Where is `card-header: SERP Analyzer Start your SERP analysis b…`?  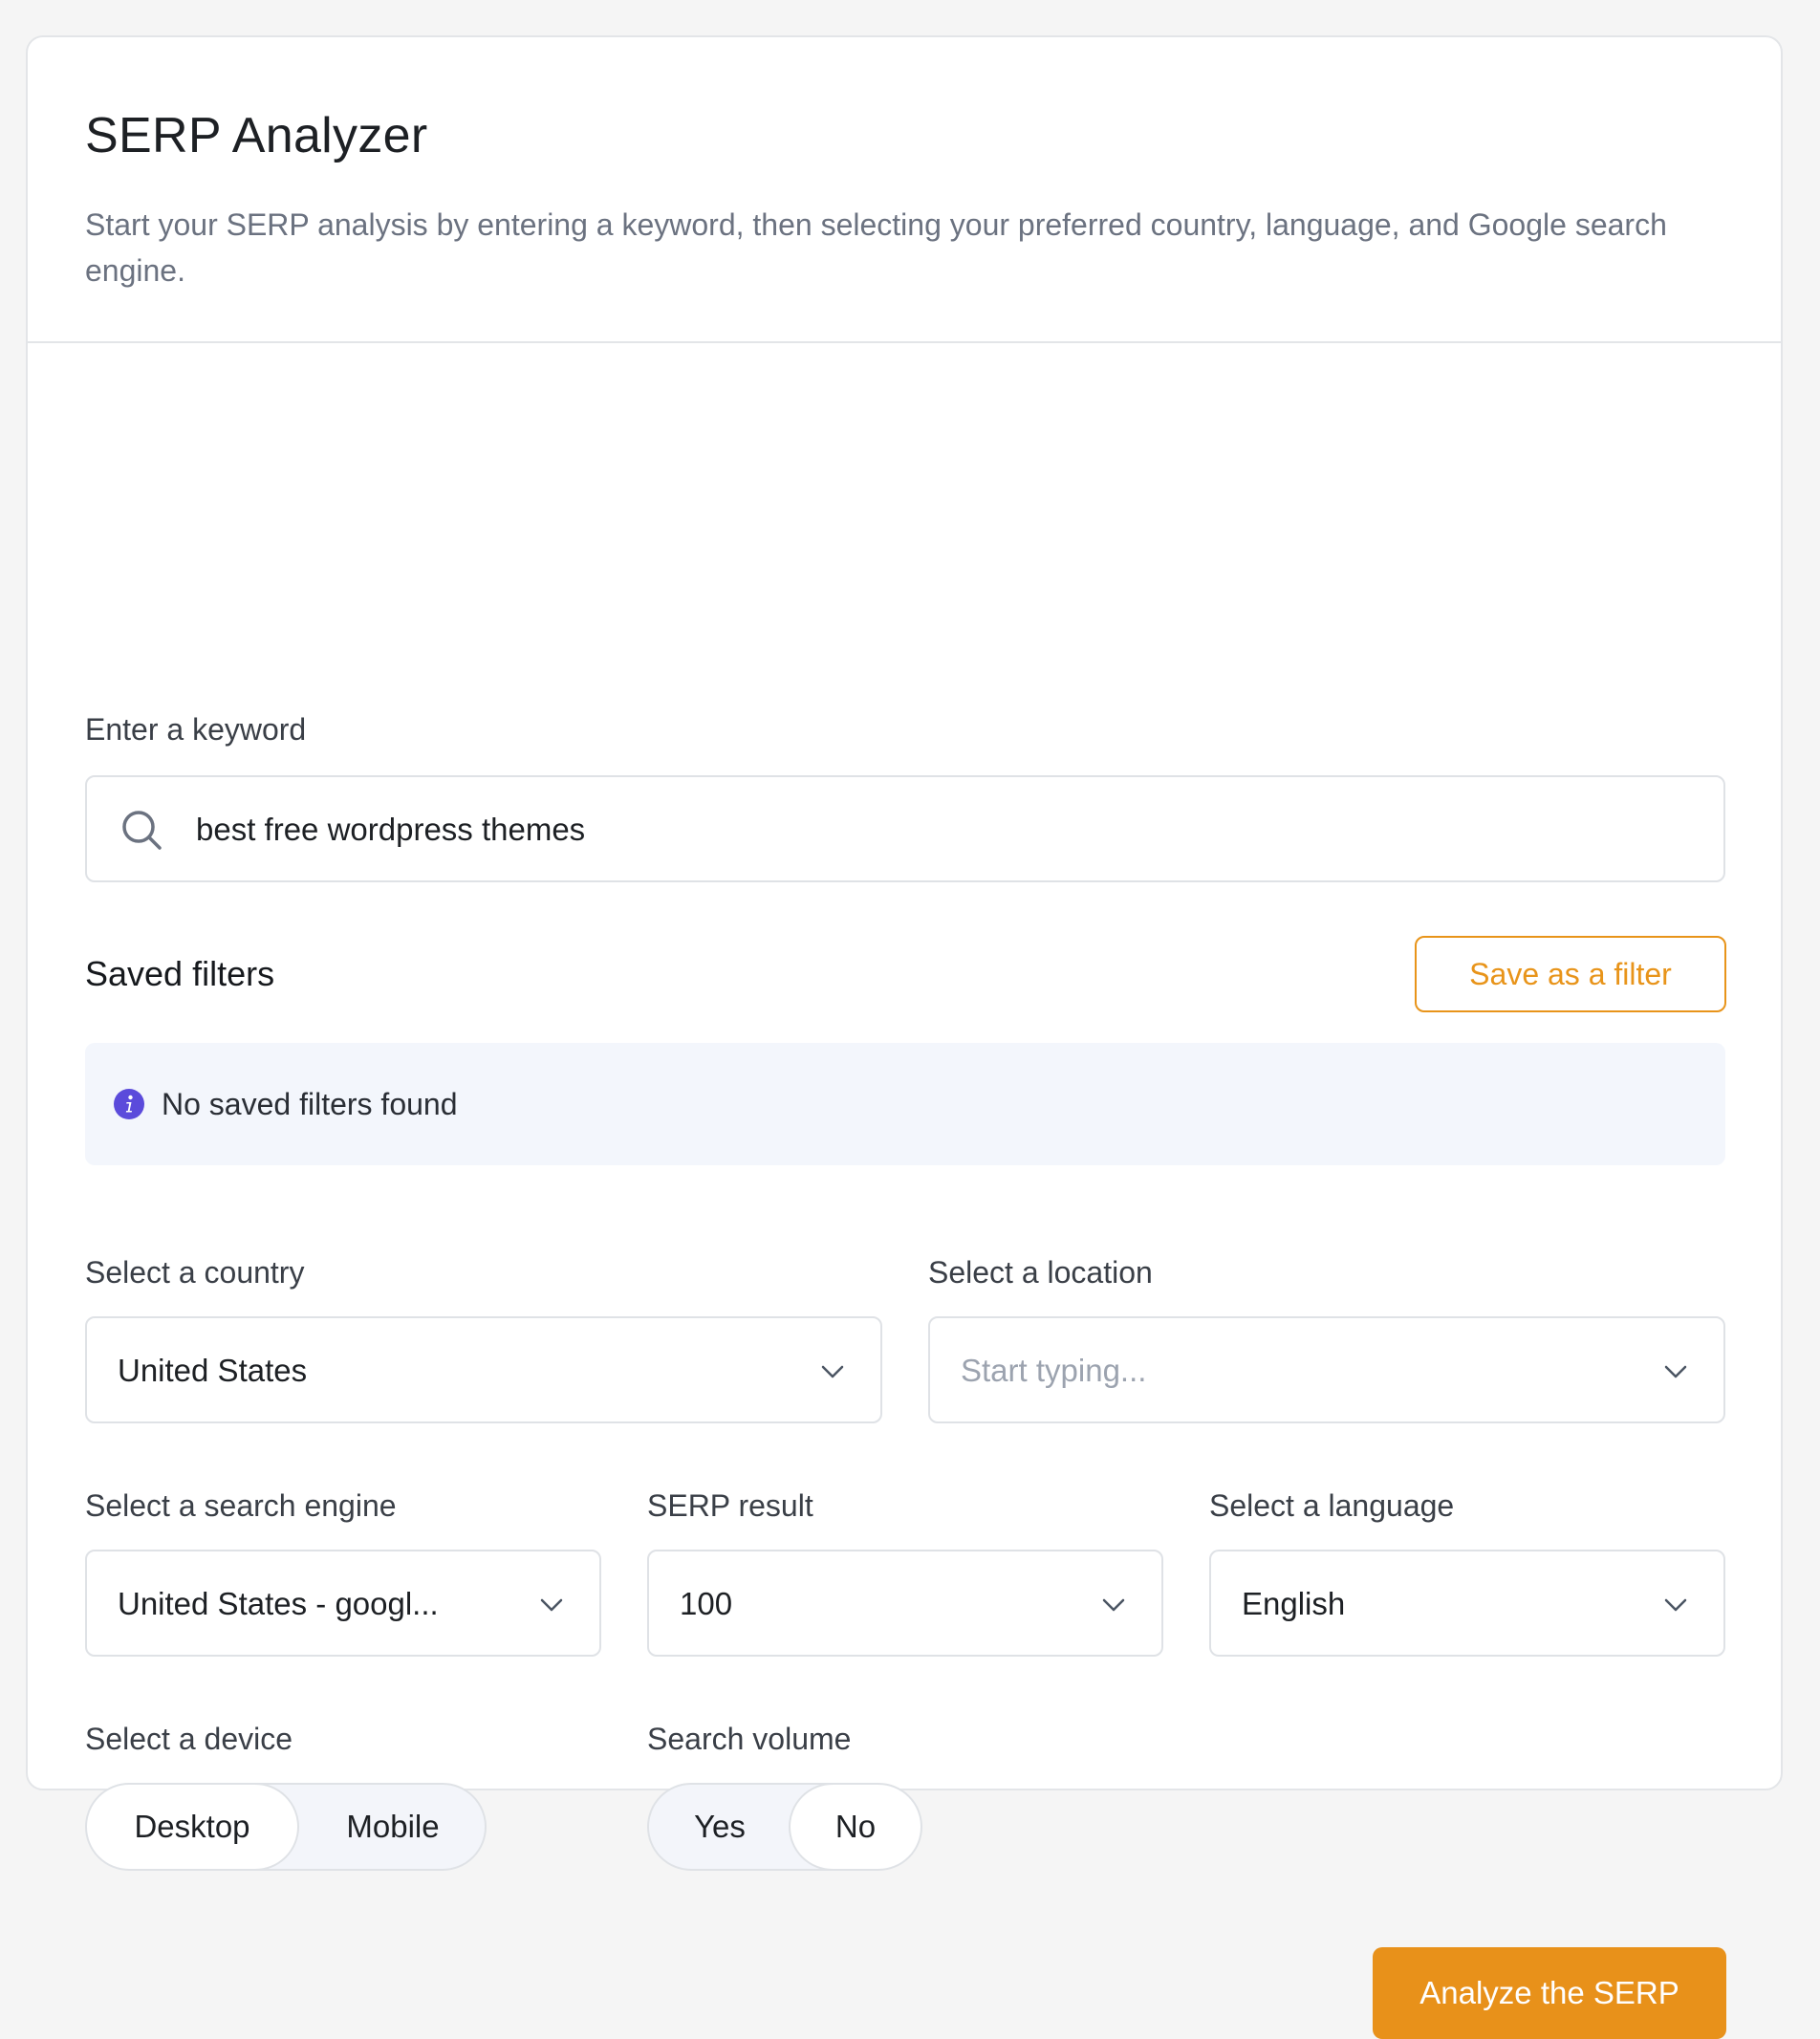
card-header: SERP Analyzer Start your SERP analysis b… is located at coordinates (905, 190).